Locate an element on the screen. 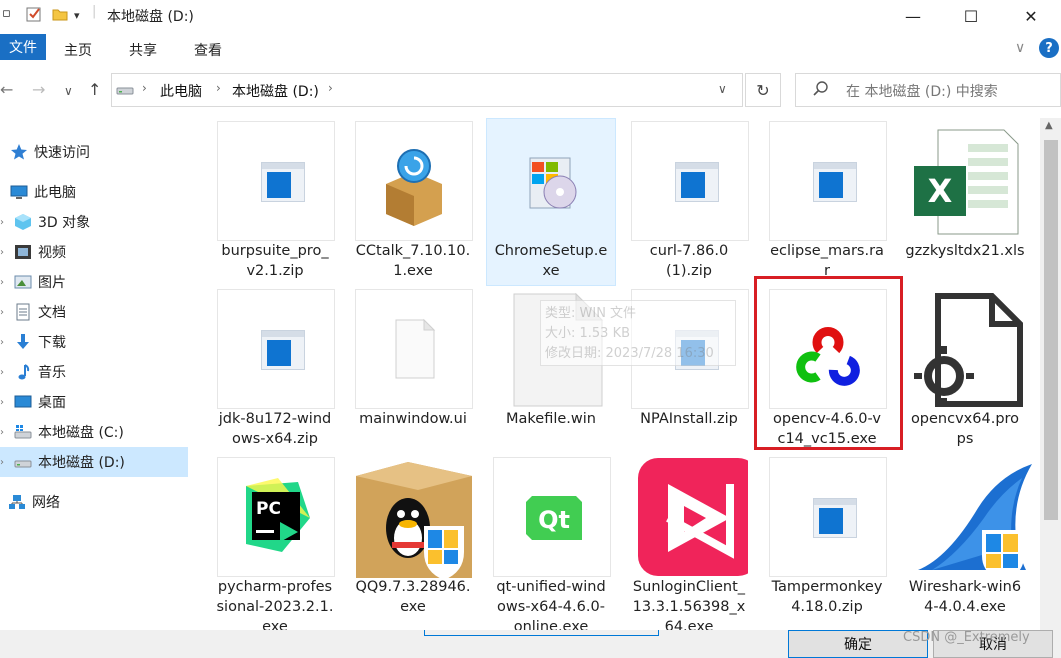 Image resolution: width=1061 pixels, height=658 pixels. search-input: 在 本地磁盘 (D:) 中搜索 is located at coordinates (922, 91).